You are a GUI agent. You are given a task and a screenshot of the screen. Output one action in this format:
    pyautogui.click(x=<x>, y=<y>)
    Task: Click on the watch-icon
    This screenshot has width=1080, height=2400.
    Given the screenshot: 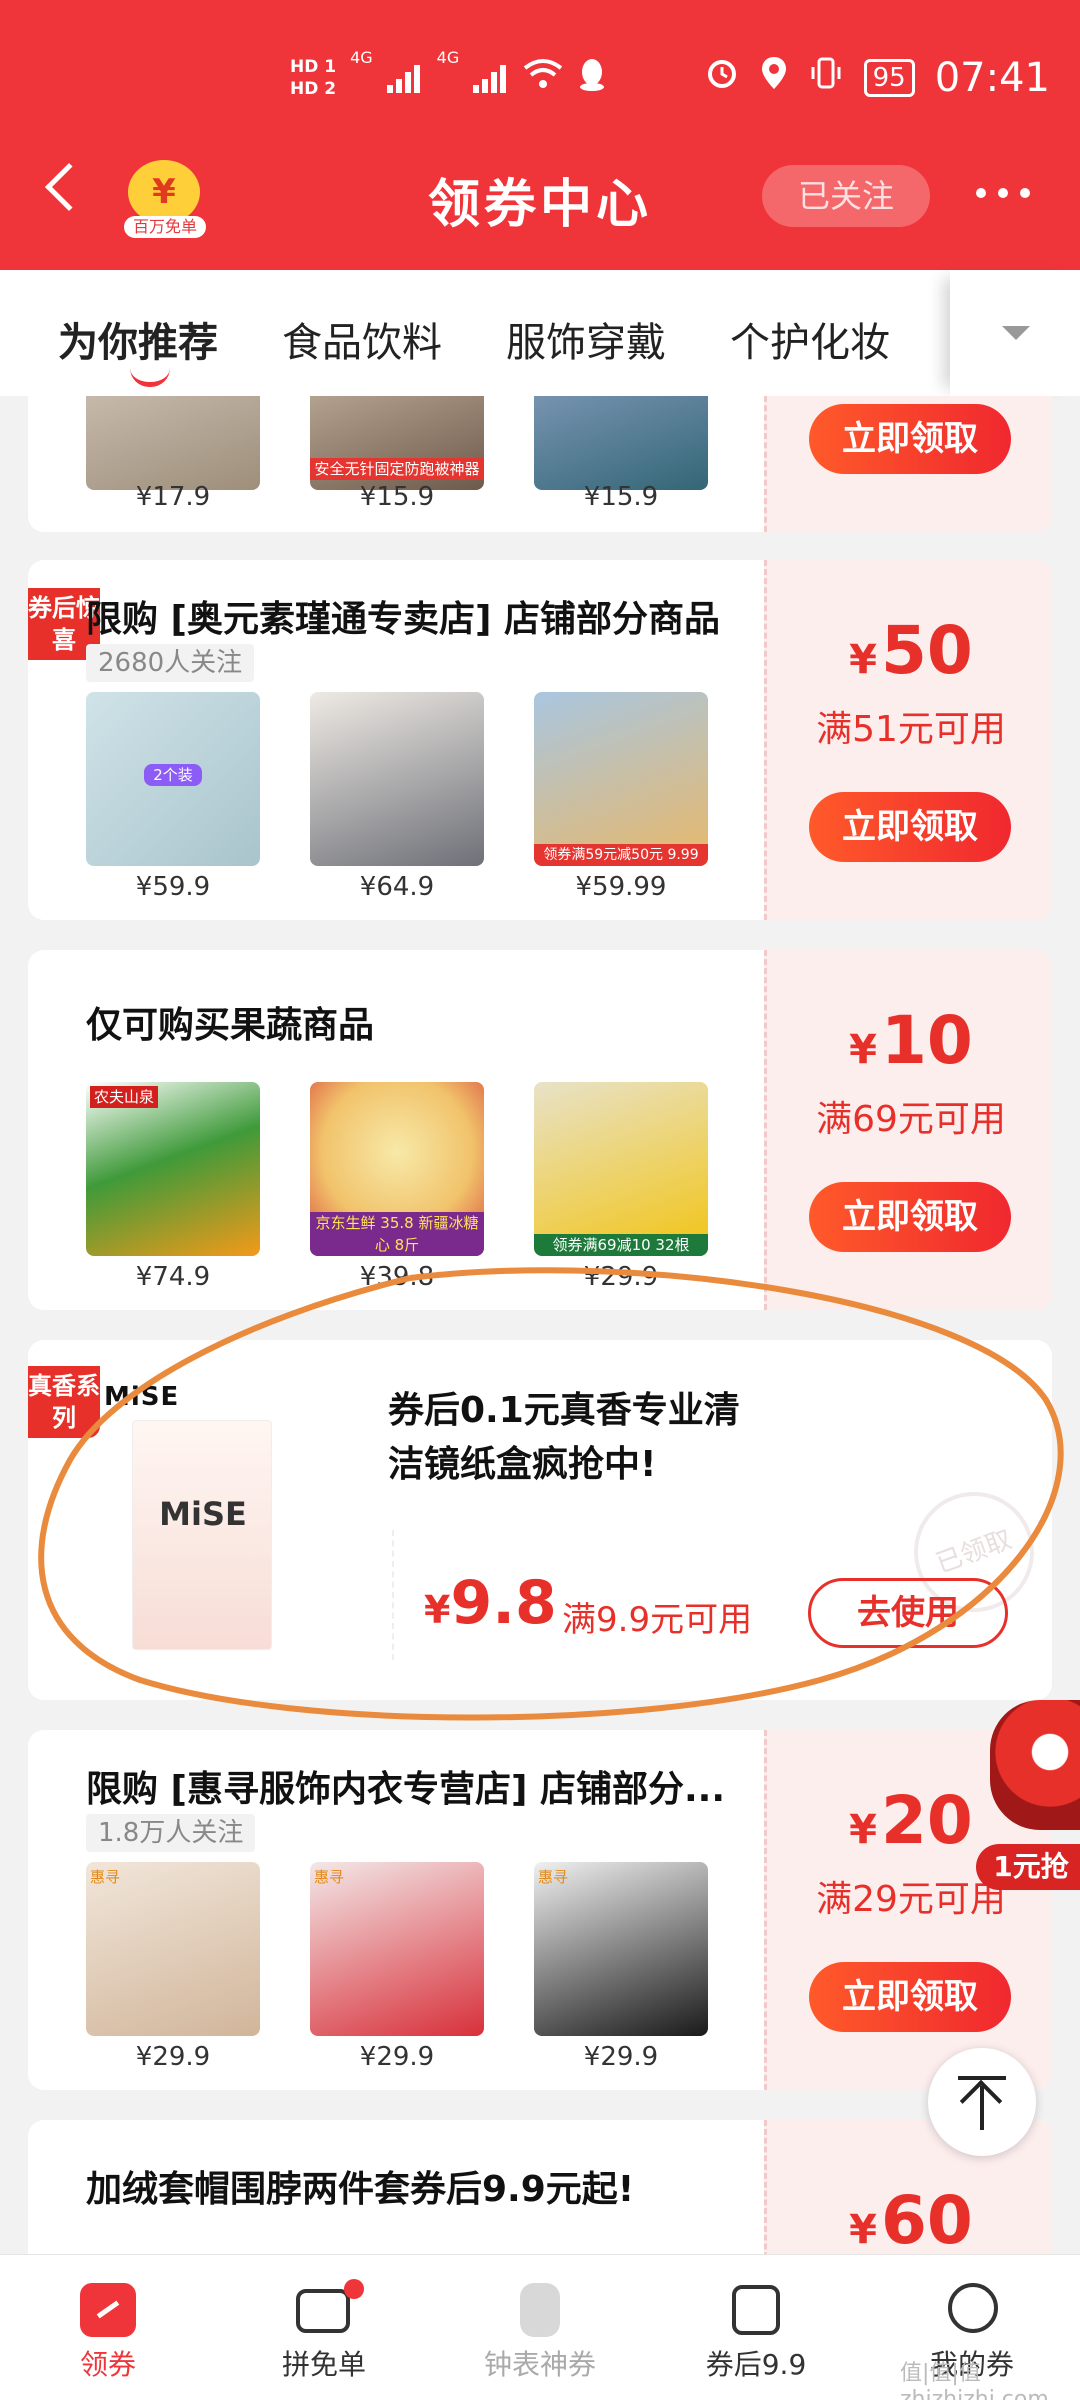 What is the action you would take?
    pyautogui.click(x=540, y=2310)
    